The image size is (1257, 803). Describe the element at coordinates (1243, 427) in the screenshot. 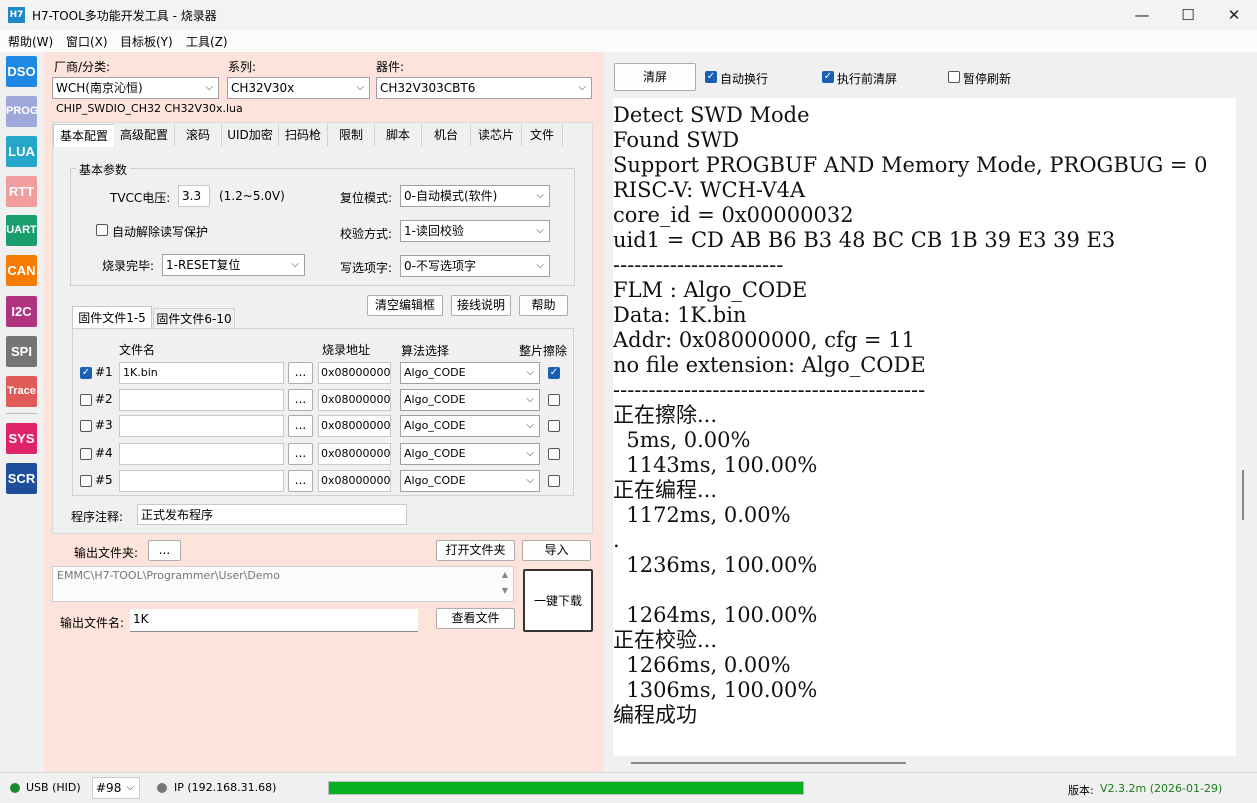

I see `console-vscrollbar` at that location.